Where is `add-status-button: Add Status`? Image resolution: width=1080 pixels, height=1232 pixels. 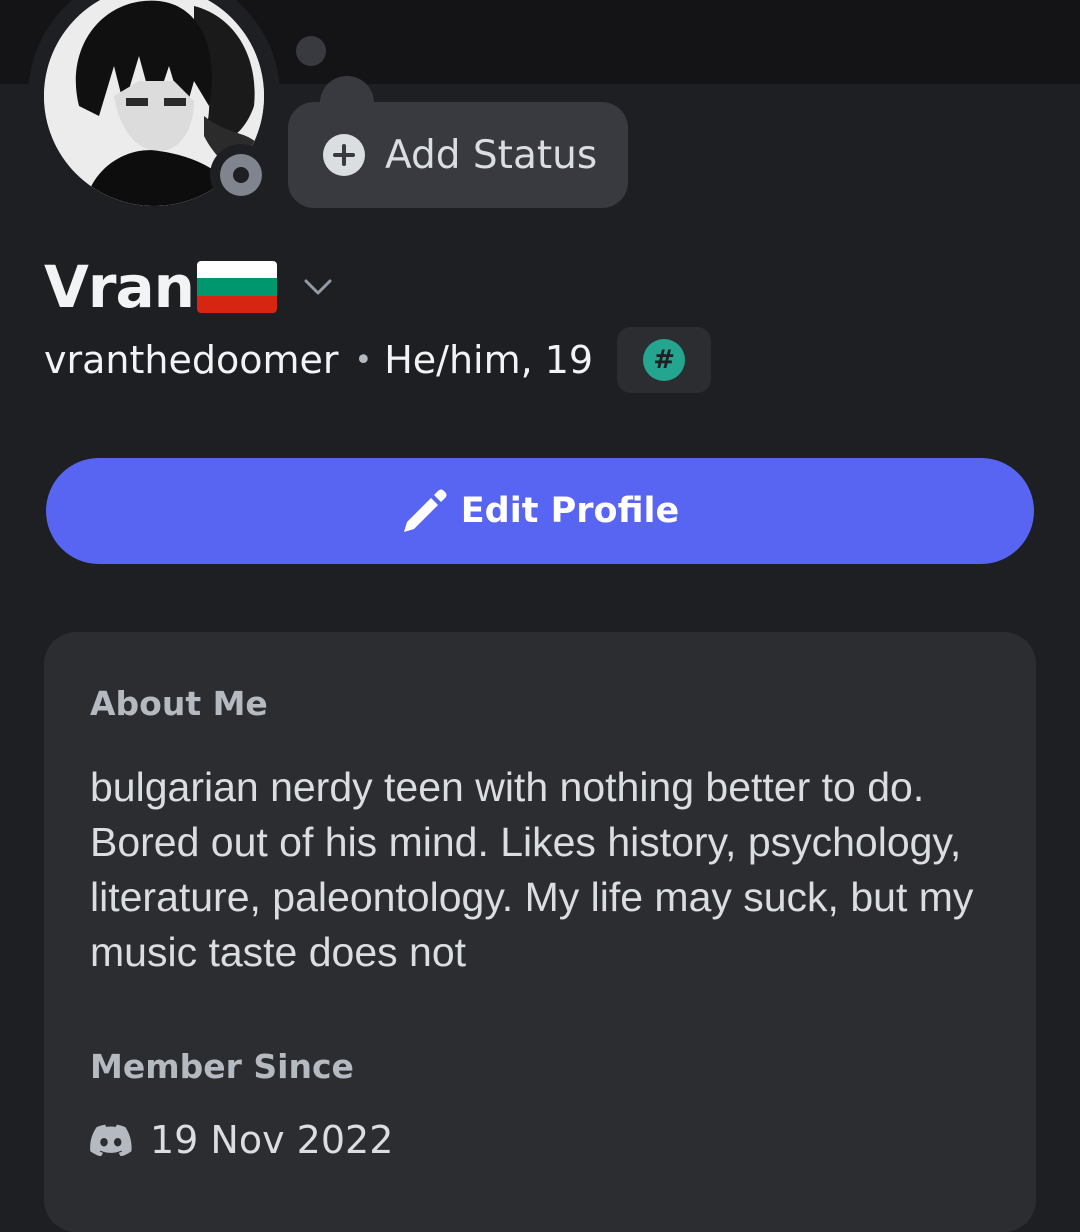
add-status-button: Add Status is located at coordinates (458, 155).